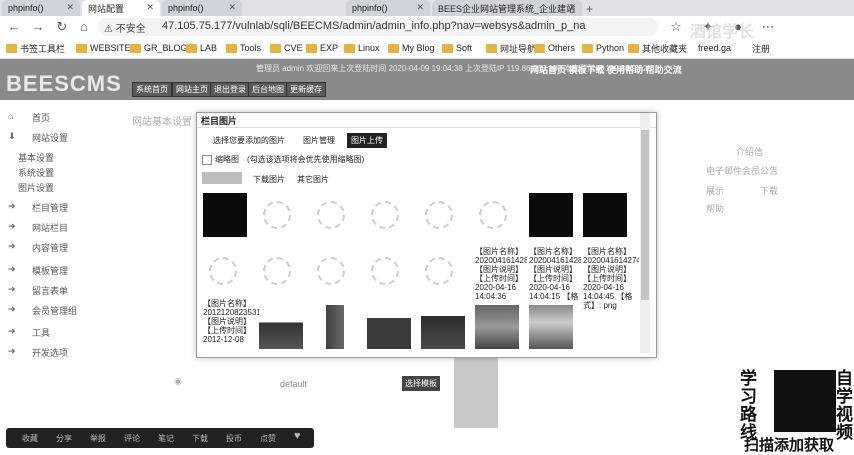 This screenshot has width=854, height=455. I want to click on bookmark-item: LAB, so click(201, 48).